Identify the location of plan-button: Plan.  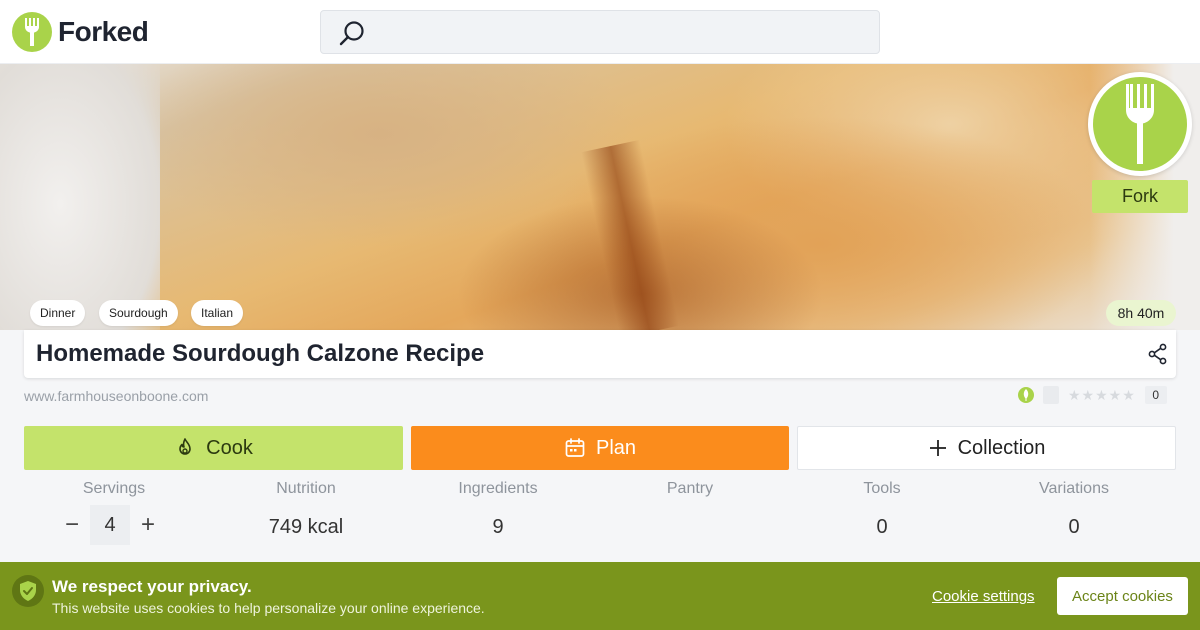
(600, 448).